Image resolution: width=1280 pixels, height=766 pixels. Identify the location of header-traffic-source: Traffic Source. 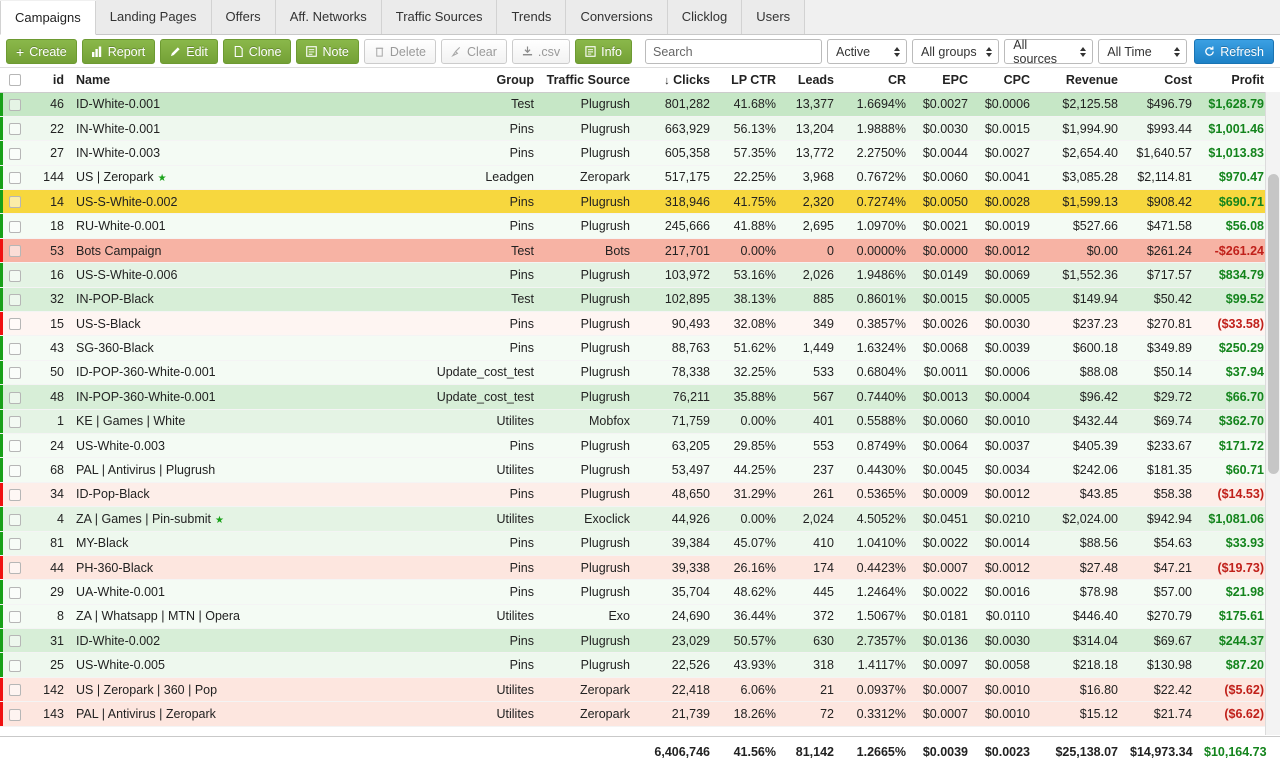
(588, 80).